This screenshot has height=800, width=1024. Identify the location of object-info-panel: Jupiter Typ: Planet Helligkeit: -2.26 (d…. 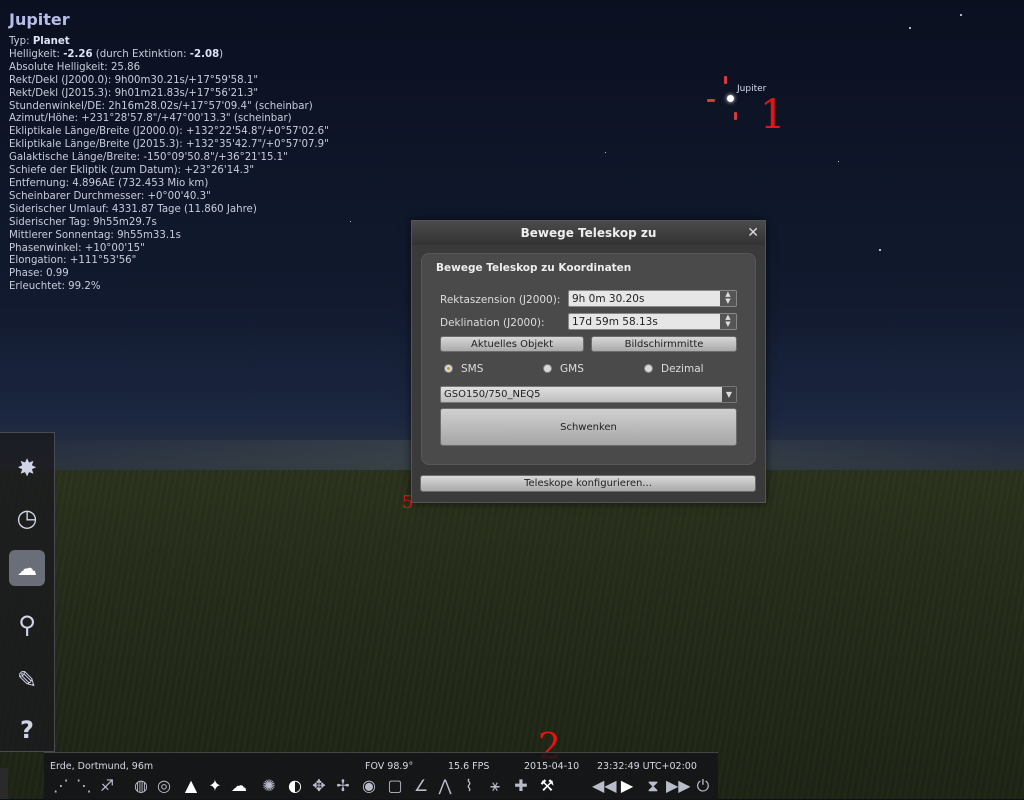
(169, 152).